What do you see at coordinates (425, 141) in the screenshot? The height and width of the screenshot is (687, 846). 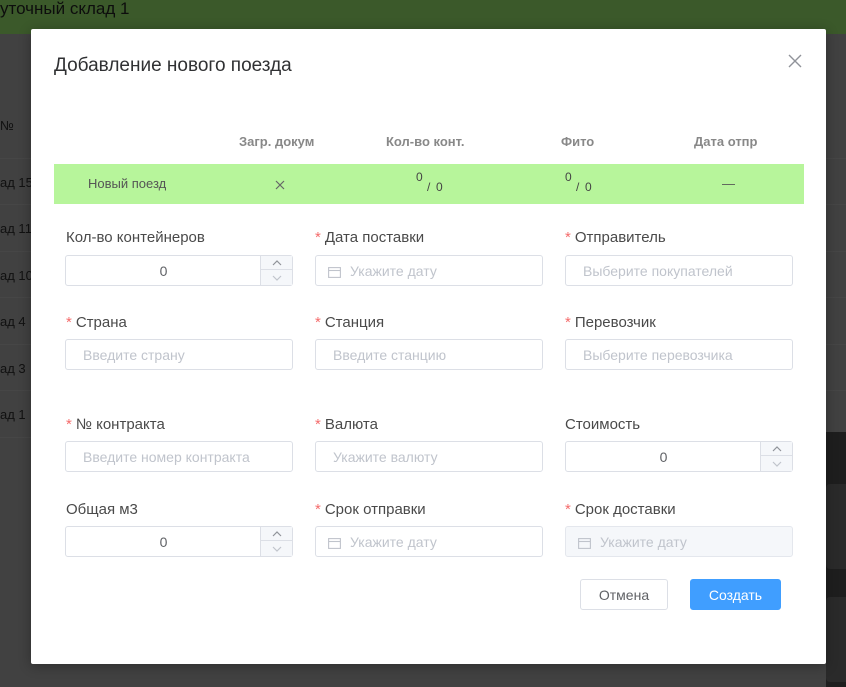 I see `column-header-containers: Кол-во конт.` at bounding box center [425, 141].